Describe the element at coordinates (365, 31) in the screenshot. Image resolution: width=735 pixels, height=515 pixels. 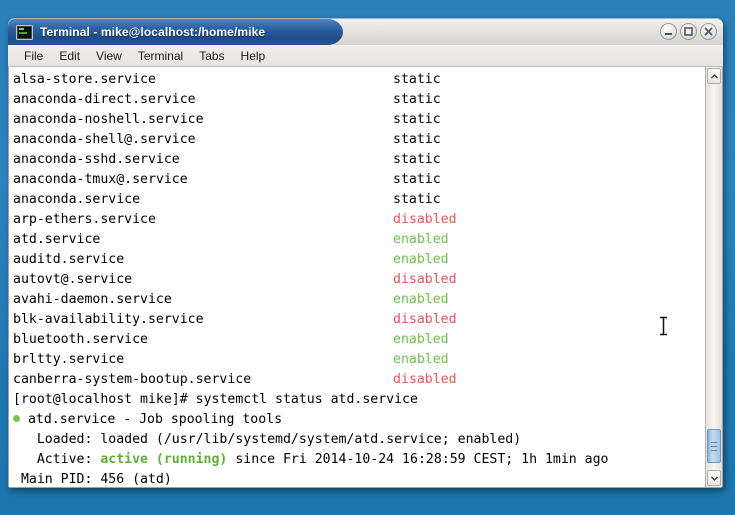
I see `title-bar: Terminal - mike@localhost:/home/mike` at that location.